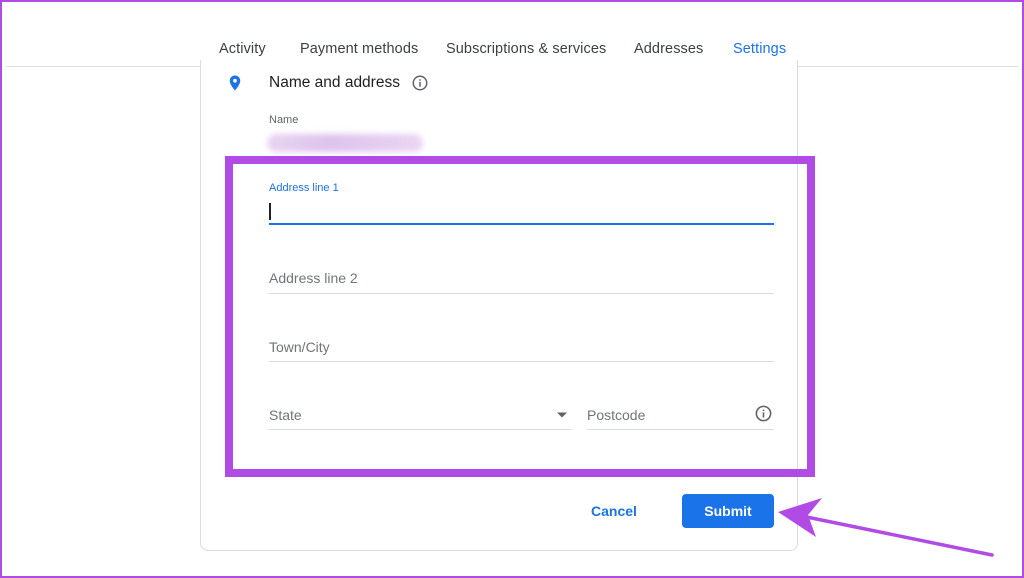 This screenshot has height=578, width=1024. I want to click on section-title: Name and address, so click(334, 82).